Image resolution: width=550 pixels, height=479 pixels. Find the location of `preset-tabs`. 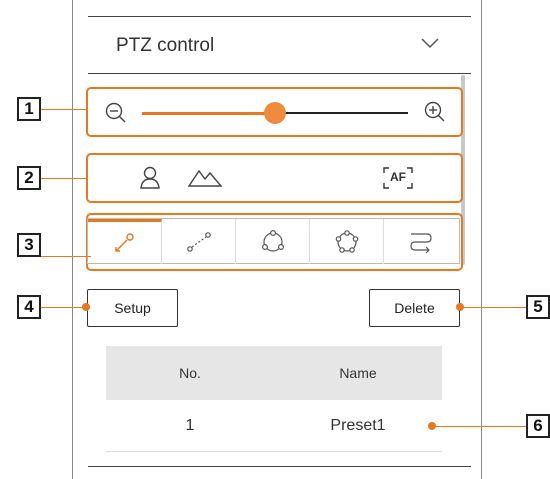

preset-tabs is located at coordinates (273, 241).